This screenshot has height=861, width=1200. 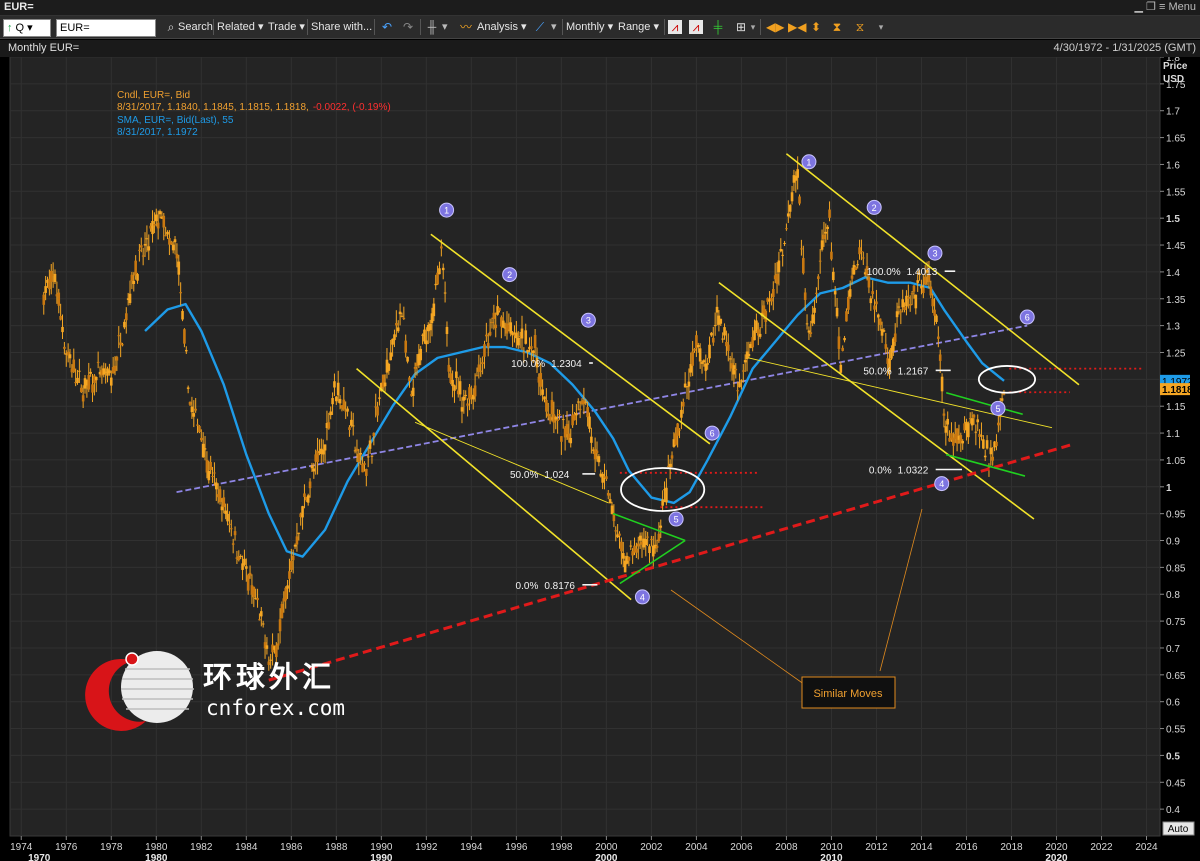 I want to click on y-tick-label: 0.75, so click(x=1176, y=622).